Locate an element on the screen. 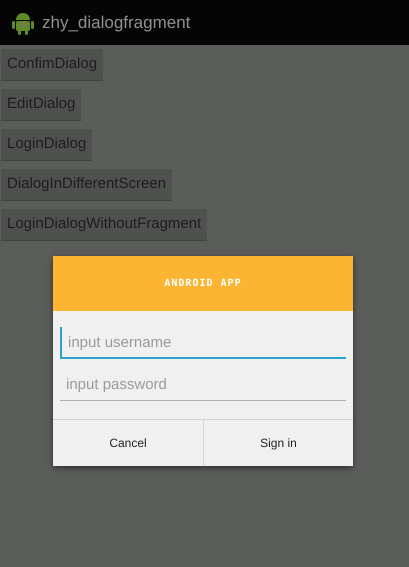  dialog-button: Cancel is located at coordinates (128, 443).